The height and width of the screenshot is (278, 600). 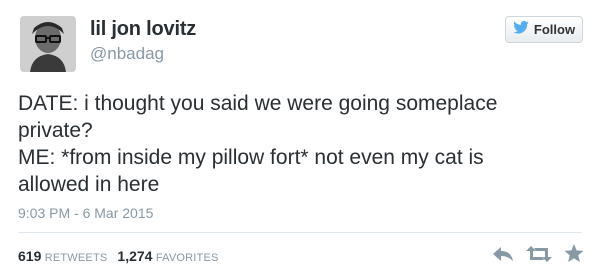 What do you see at coordinates (55, 130) in the screenshot?
I see `tweet-text-line: private?` at bounding box center [55, 130].